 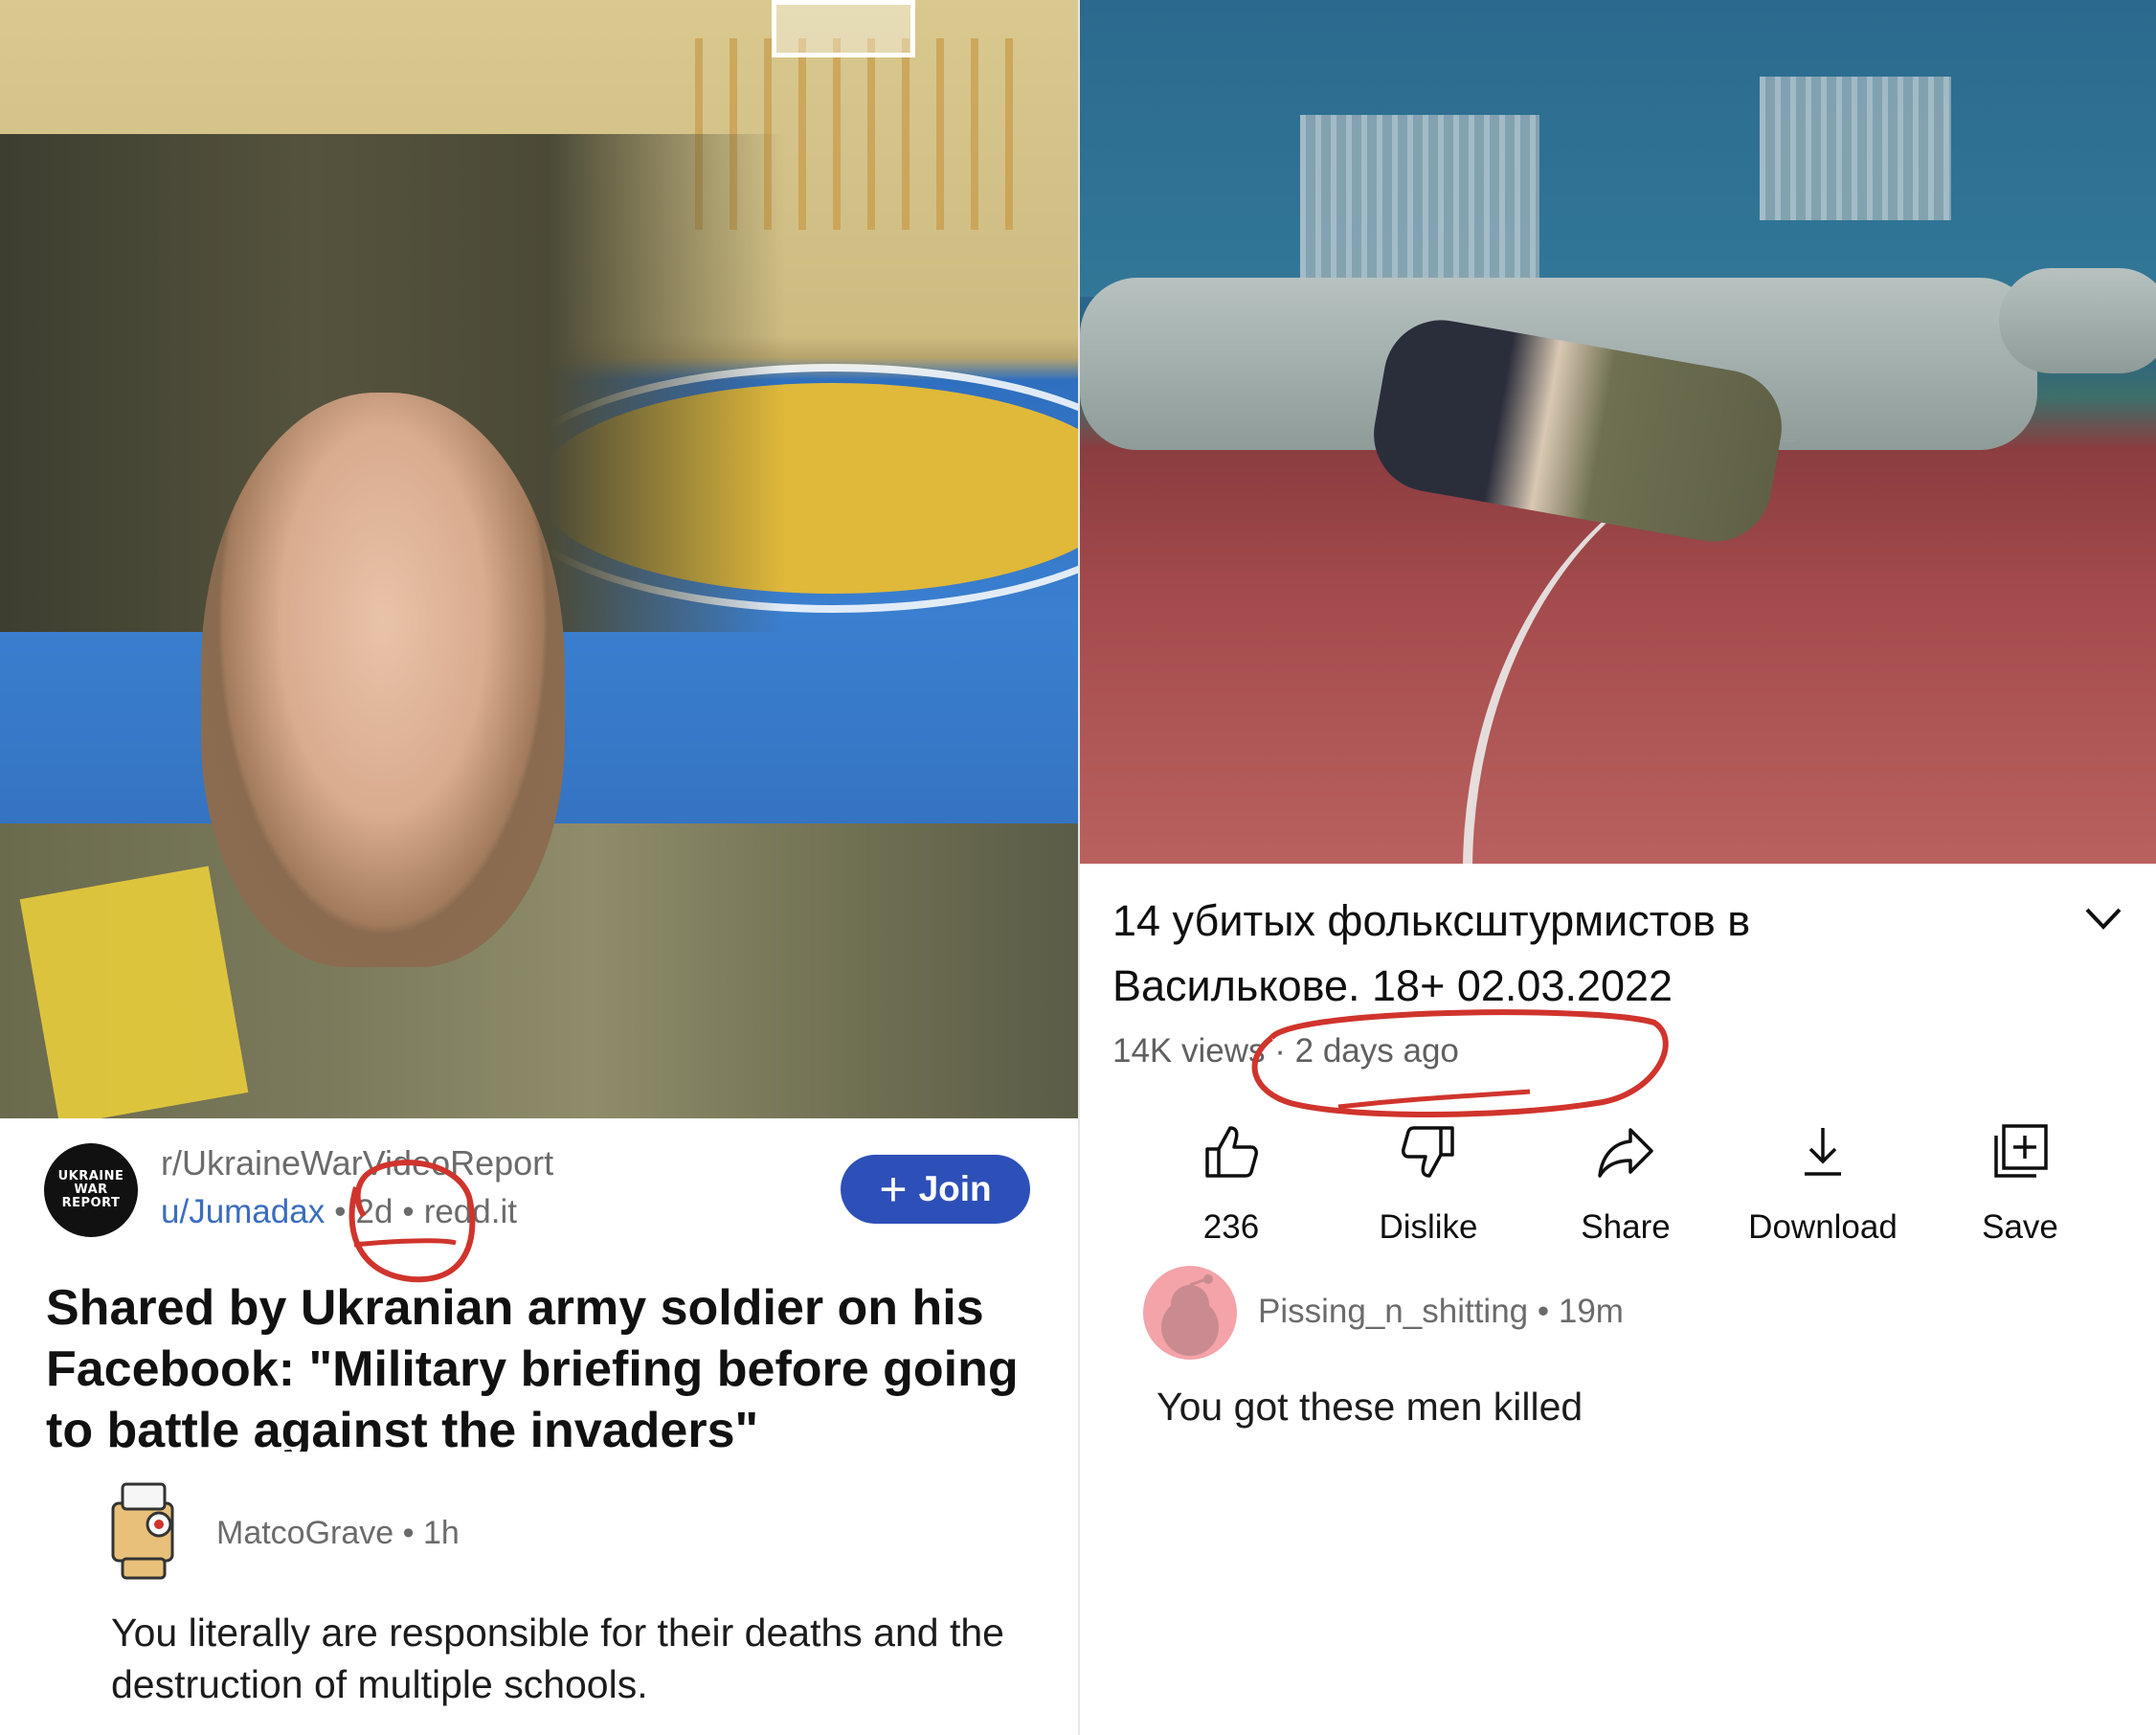 What do you see at coordinates (91, 1196) in the screenshot?
I see `avatar-text-line2: WAR REPORT` at bounding box center [91, 1196].